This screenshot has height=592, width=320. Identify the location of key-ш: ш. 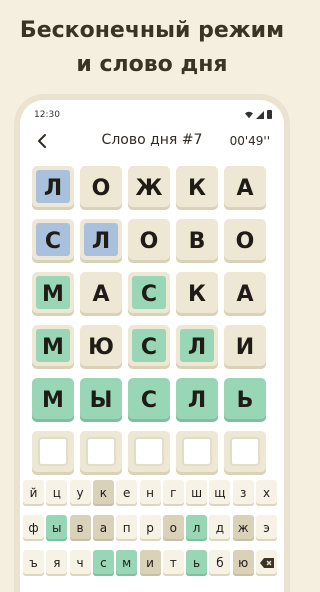
(197, 493).